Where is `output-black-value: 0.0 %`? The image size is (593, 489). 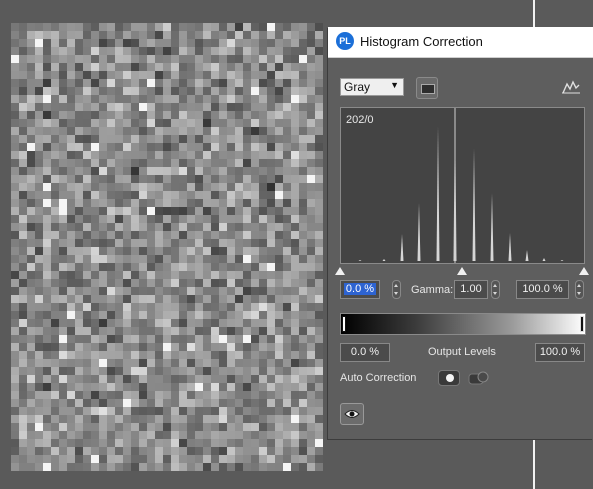 output-black-value: 0.0 % is located at coordinates (365, 352).